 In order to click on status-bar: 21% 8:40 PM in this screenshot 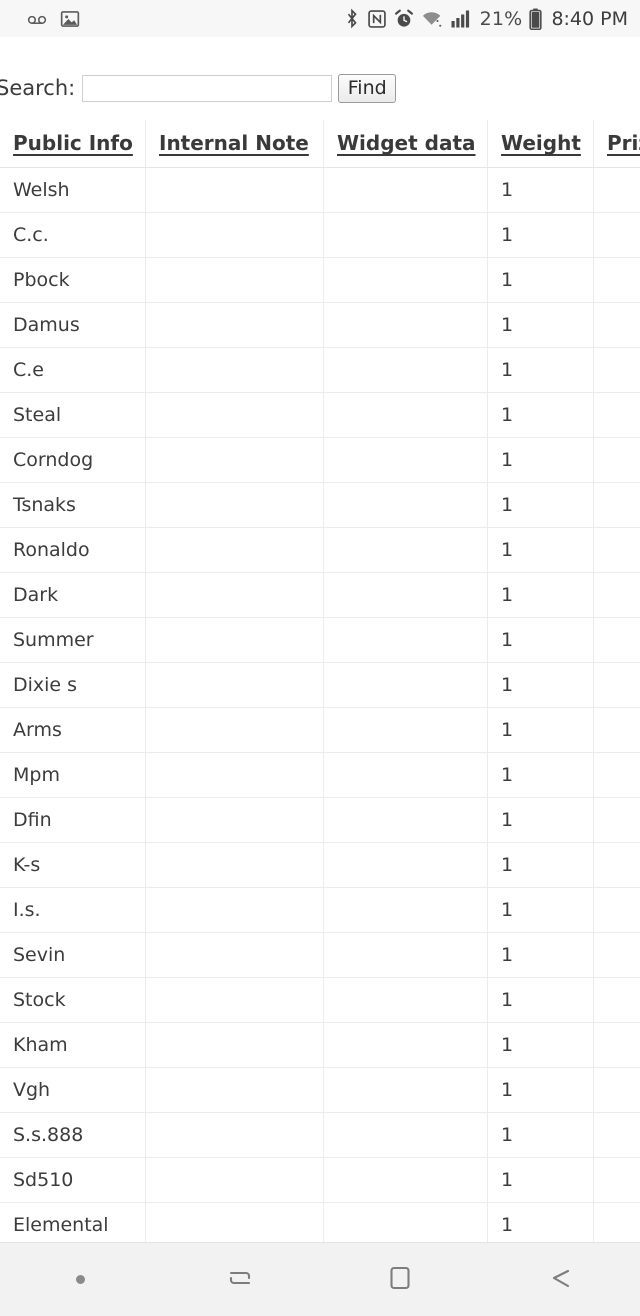, I will do `click(320, 18)`.